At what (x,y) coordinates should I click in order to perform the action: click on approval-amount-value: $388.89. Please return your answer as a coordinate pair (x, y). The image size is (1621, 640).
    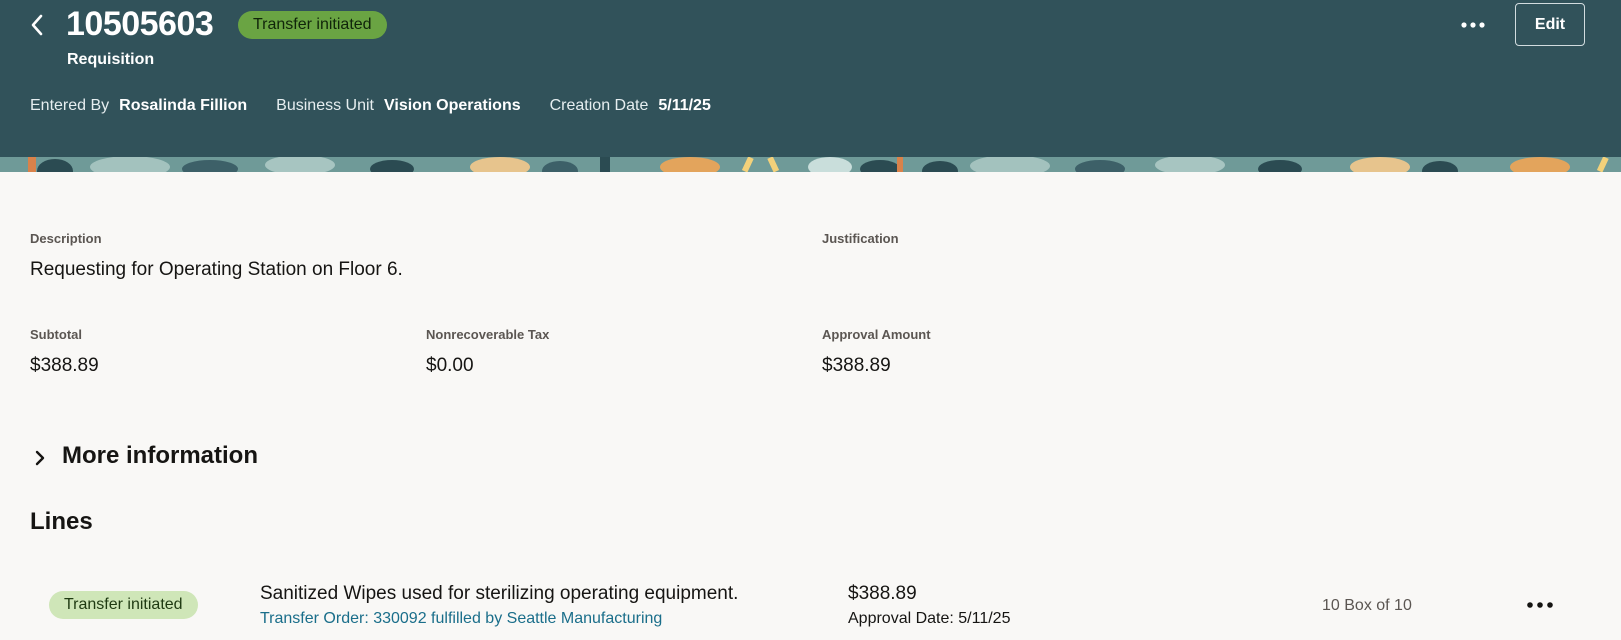
    Looking at the image, I should click on (856, 365).